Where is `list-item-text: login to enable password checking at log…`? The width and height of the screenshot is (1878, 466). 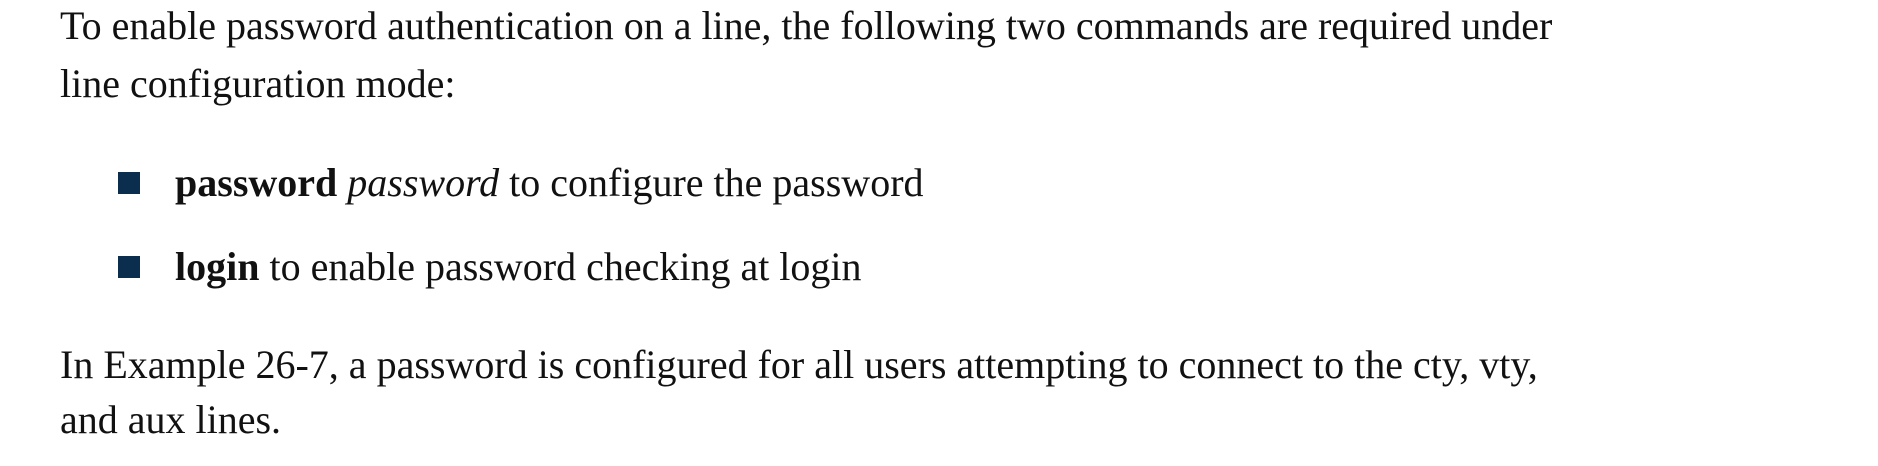
list-item-text: login to enable password checking at log… is located at coordinates (518, 267).